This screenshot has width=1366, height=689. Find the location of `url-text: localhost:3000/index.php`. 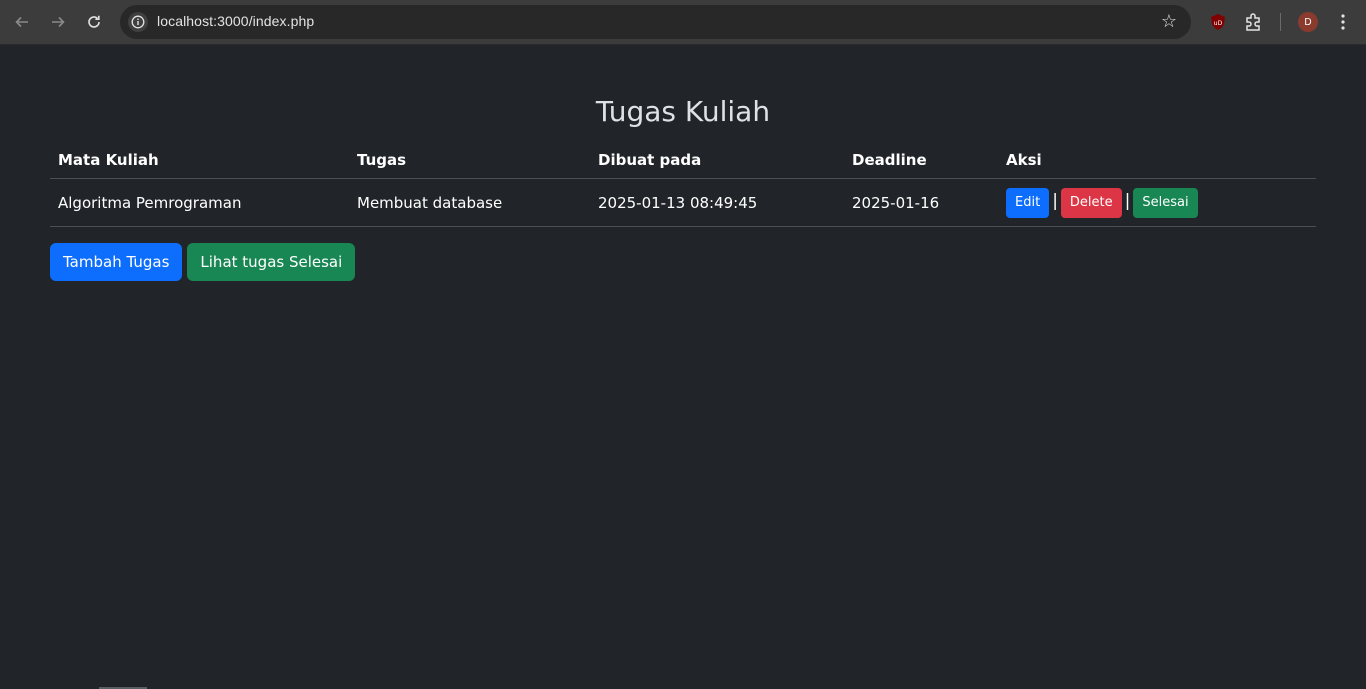

url-text: localhost:3000/index.php is located at coordinates (235, 21).